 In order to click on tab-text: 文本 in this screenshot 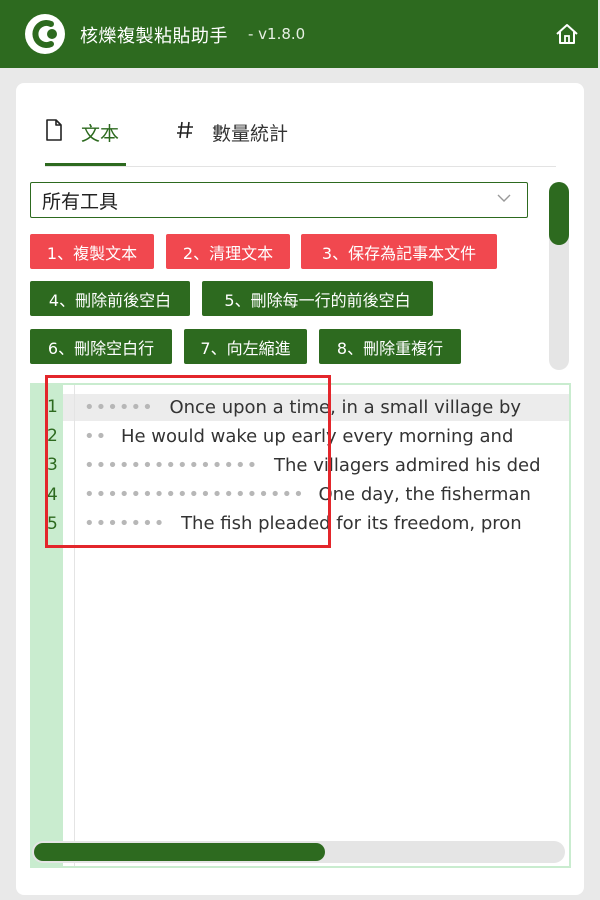, I will do `click(85, 143)`.